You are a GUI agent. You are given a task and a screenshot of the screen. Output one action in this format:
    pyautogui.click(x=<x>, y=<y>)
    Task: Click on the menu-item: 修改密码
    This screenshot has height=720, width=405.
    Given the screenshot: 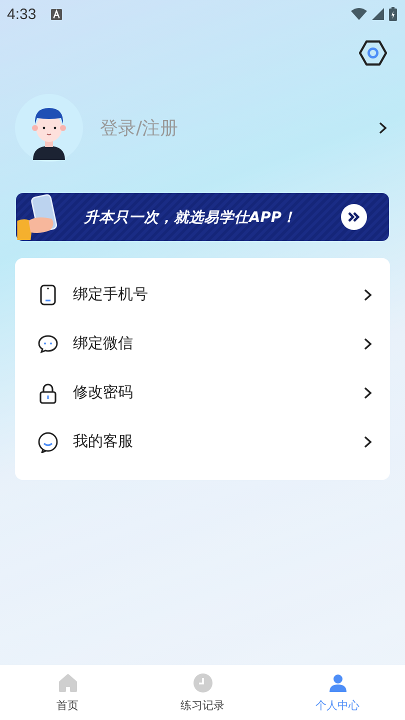 What is the action you would take?
    pyautogui.click(x=202, y=392)
    